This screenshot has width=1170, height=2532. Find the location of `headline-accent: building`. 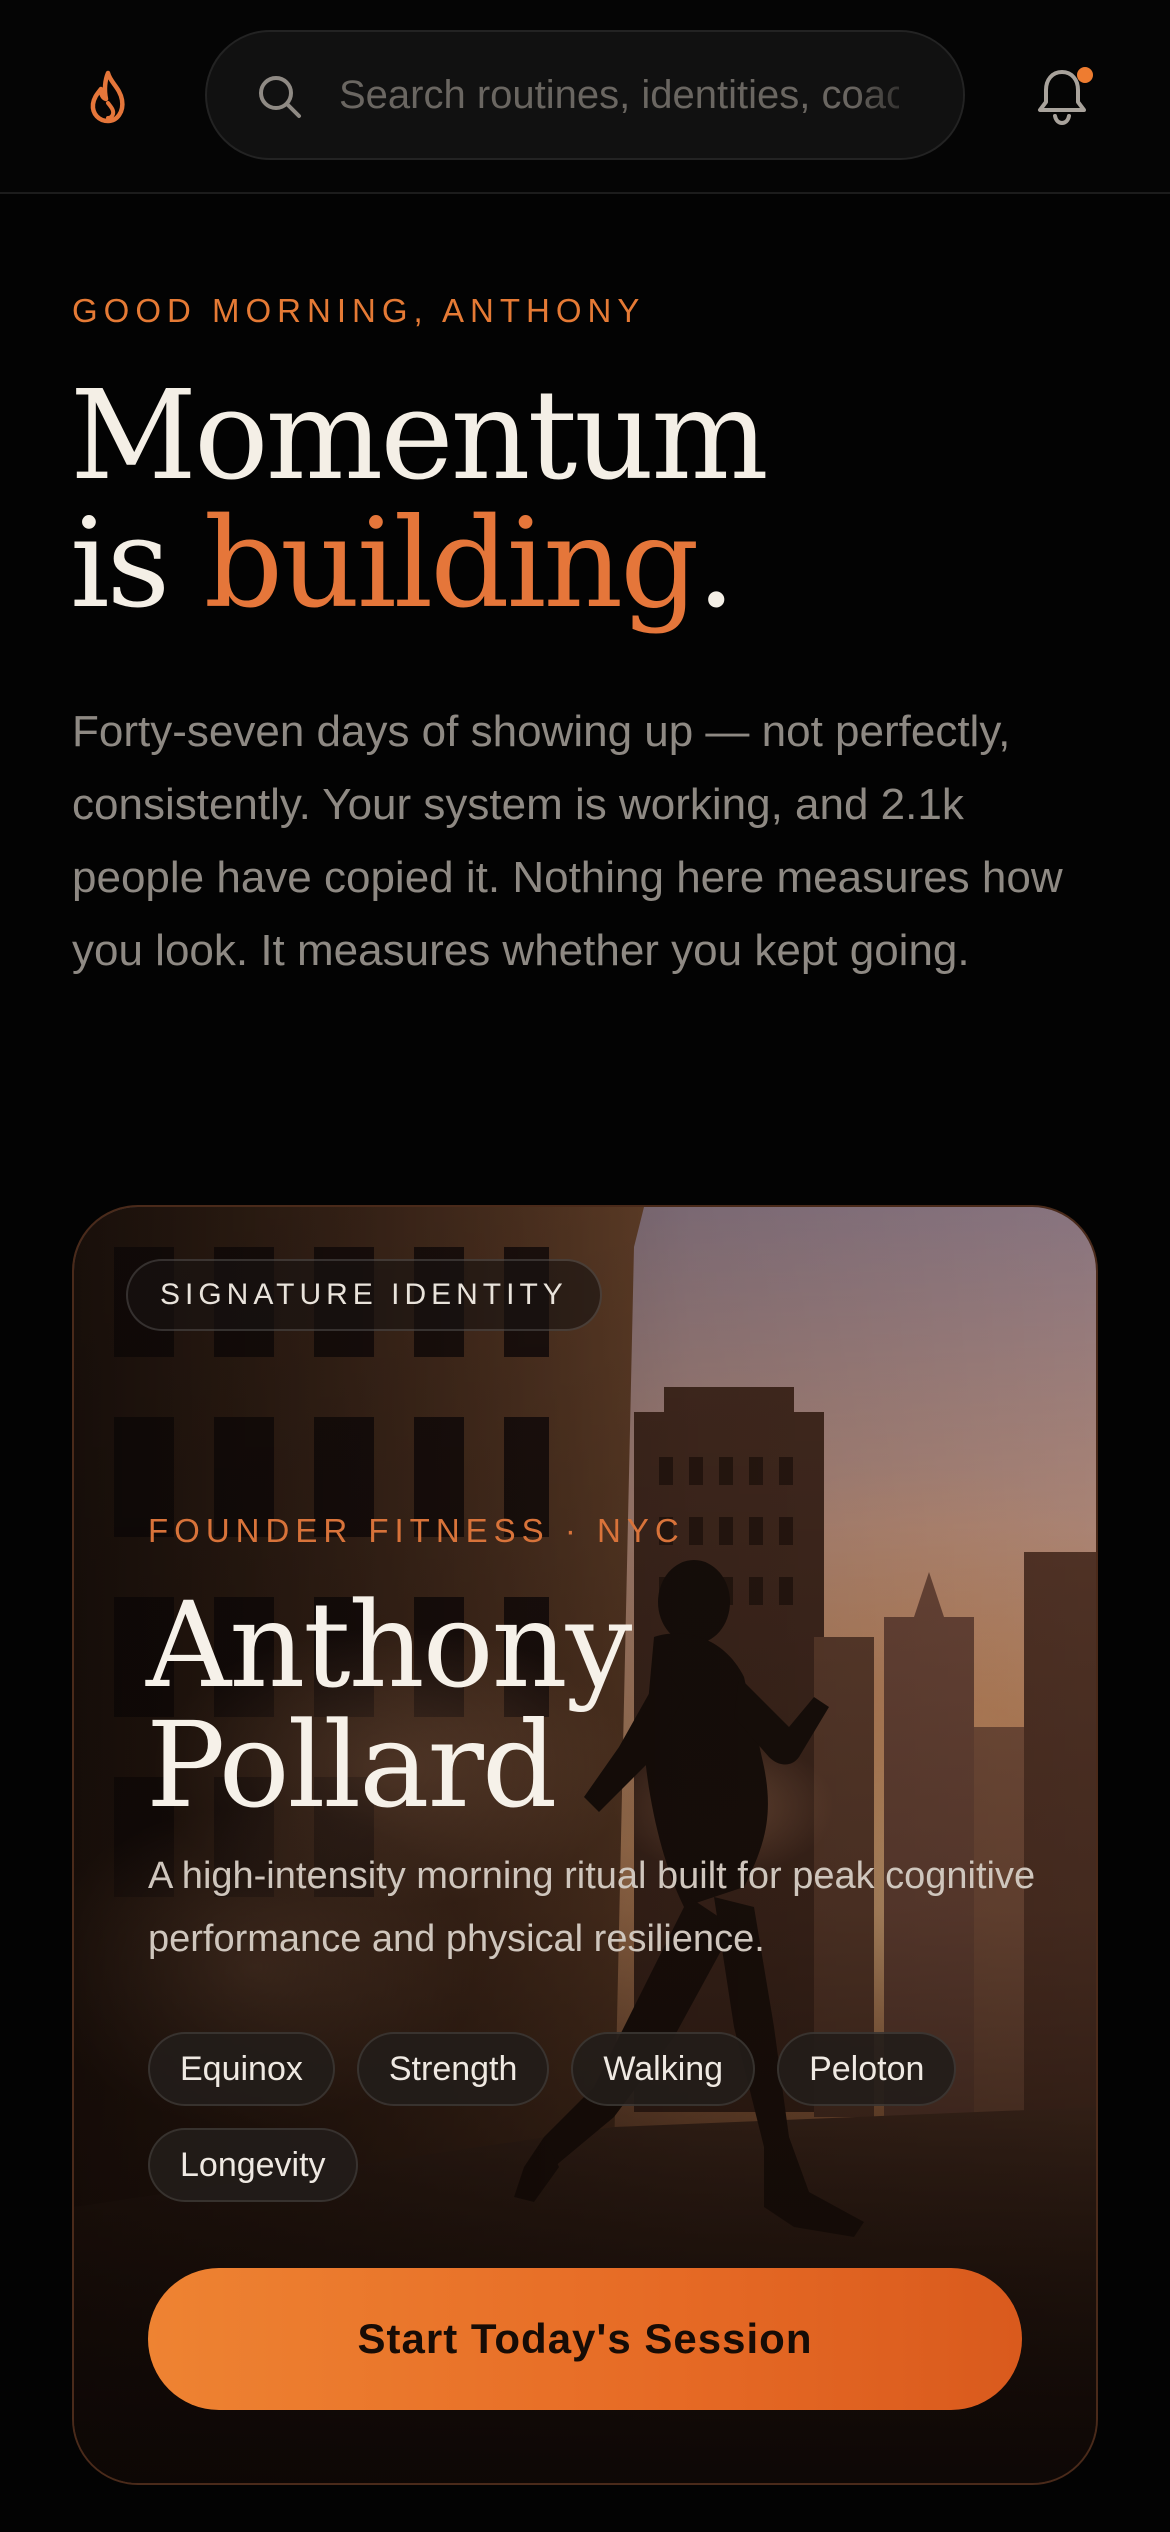

headline-accent: building is located at coordinates (451, 564).